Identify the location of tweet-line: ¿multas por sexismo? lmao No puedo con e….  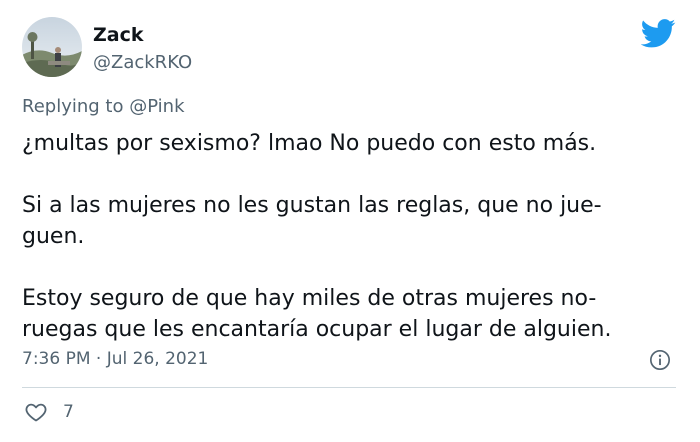
(309, 143).